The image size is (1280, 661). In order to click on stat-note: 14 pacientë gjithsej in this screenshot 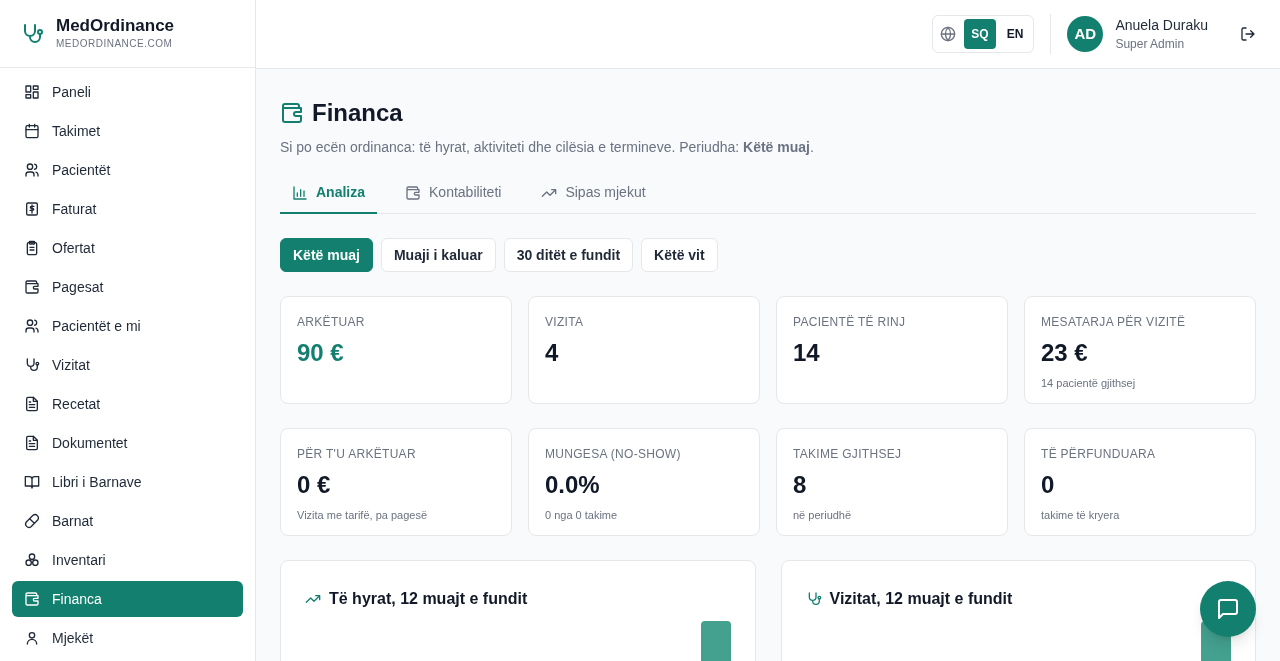, I will do `click(1089, 383)`.